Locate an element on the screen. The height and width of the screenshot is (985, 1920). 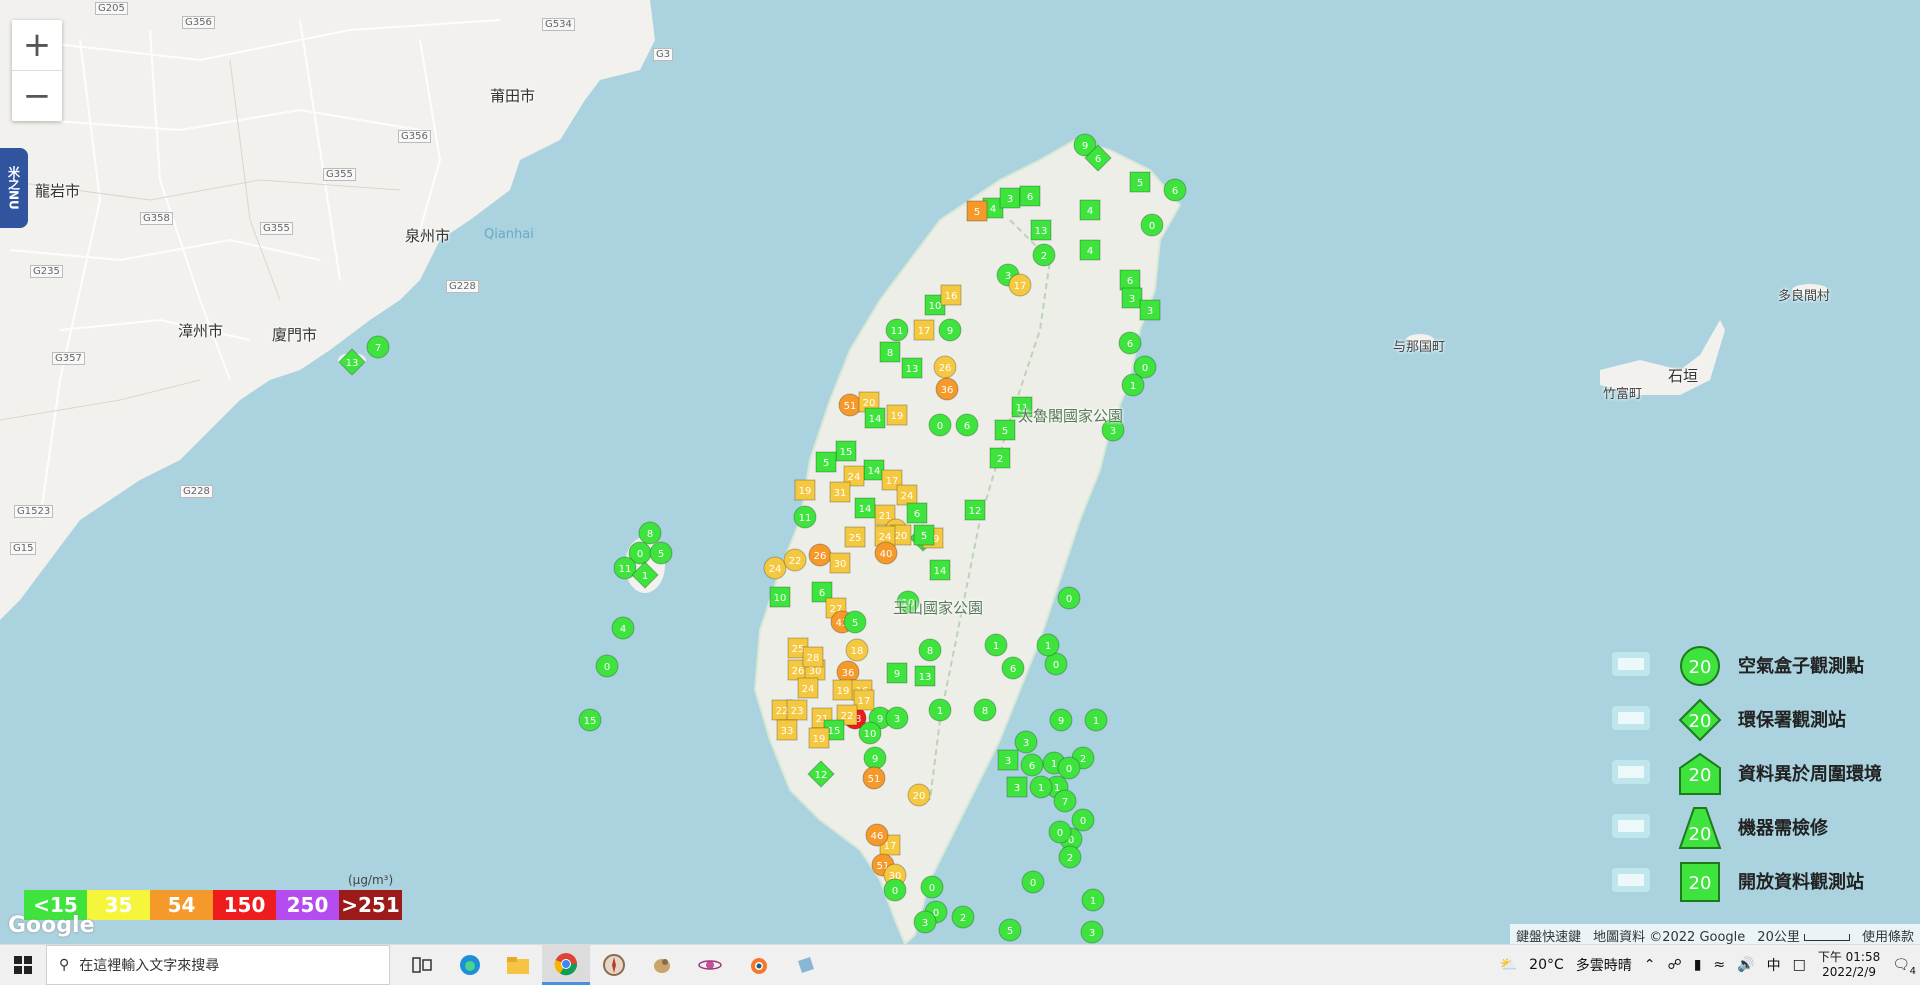
station-marker-square: 8 is located at coordinates (890, 352).